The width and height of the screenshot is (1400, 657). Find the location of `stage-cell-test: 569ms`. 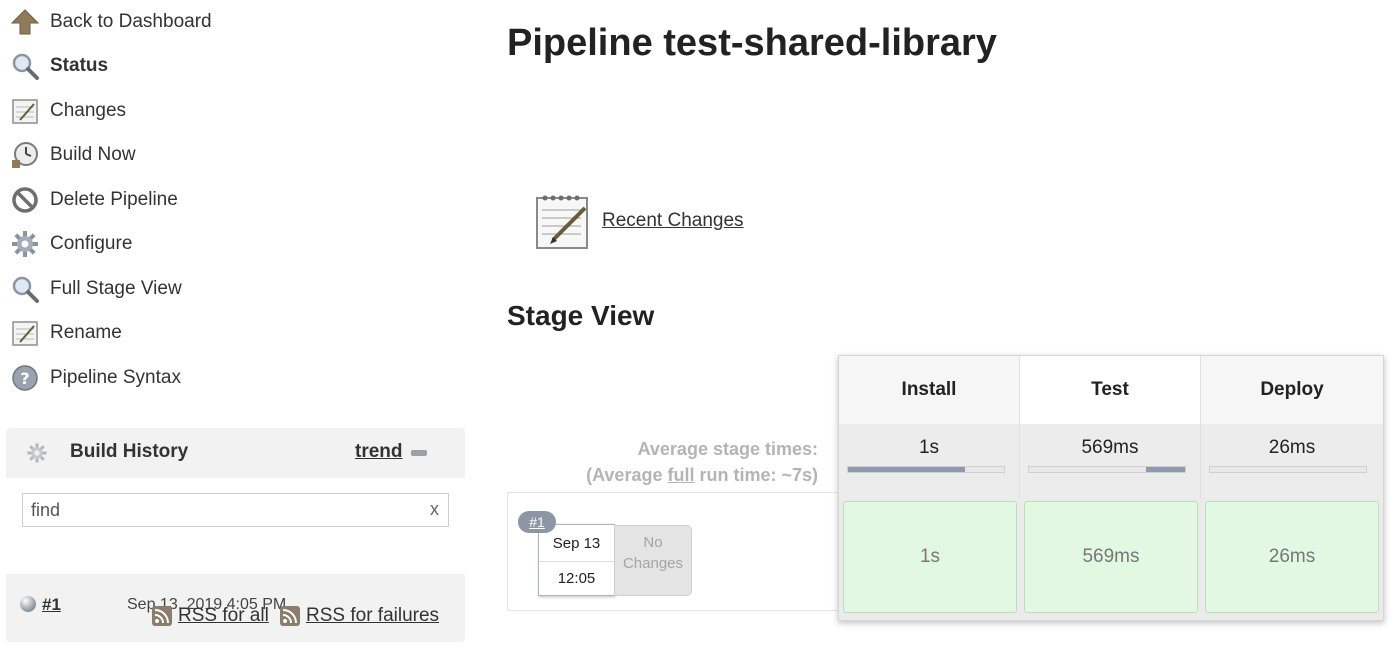

stage-cell-test: 569ms is located at coordinates (1111, 557).